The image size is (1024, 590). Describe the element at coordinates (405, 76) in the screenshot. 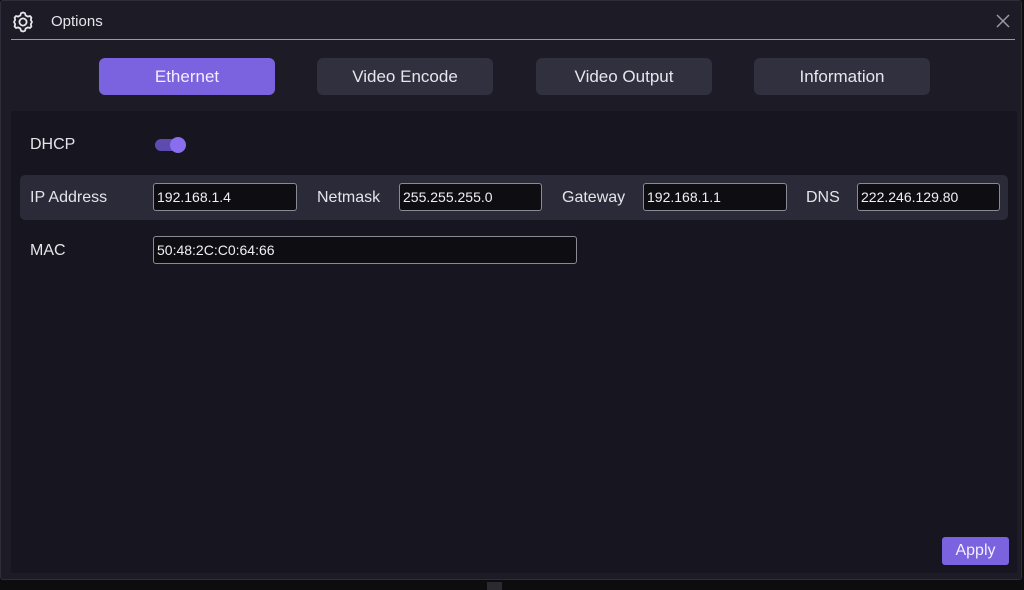

I see `tab-video-encode: Video Encode` at that location.